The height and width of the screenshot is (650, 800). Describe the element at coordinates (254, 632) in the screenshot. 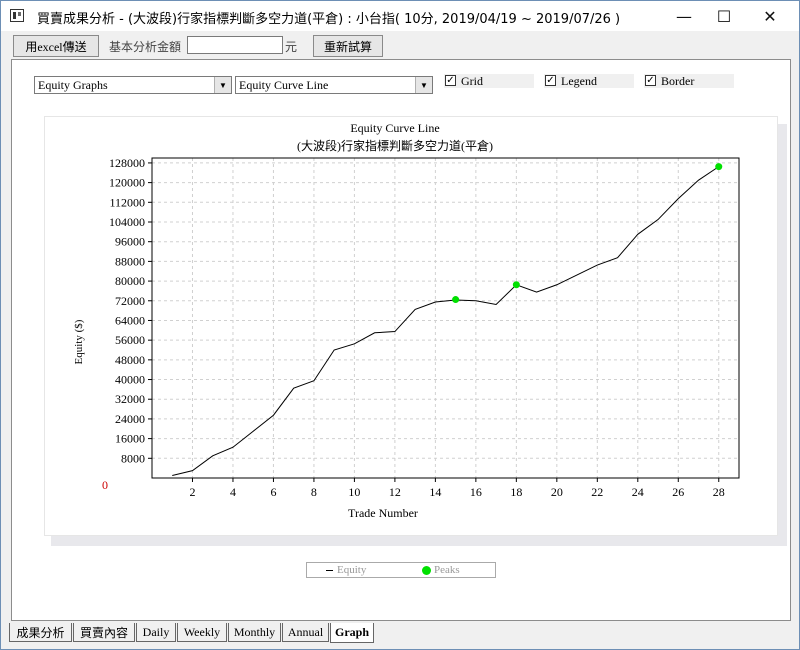

I see `tab-monthly: Monthly` at that location.